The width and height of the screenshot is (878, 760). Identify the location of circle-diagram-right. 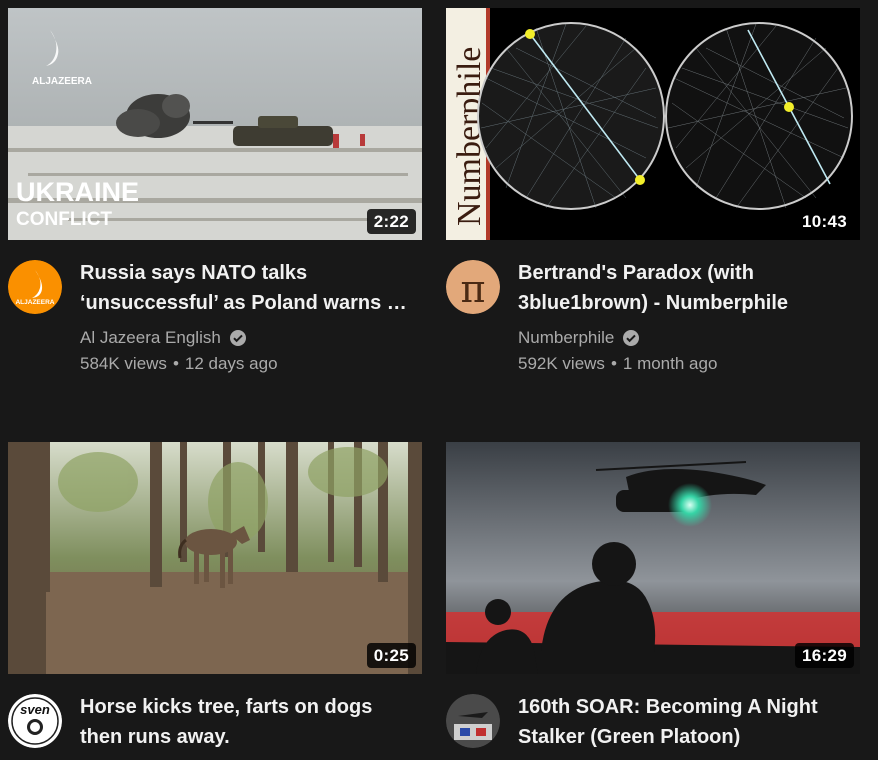
(759, 116).